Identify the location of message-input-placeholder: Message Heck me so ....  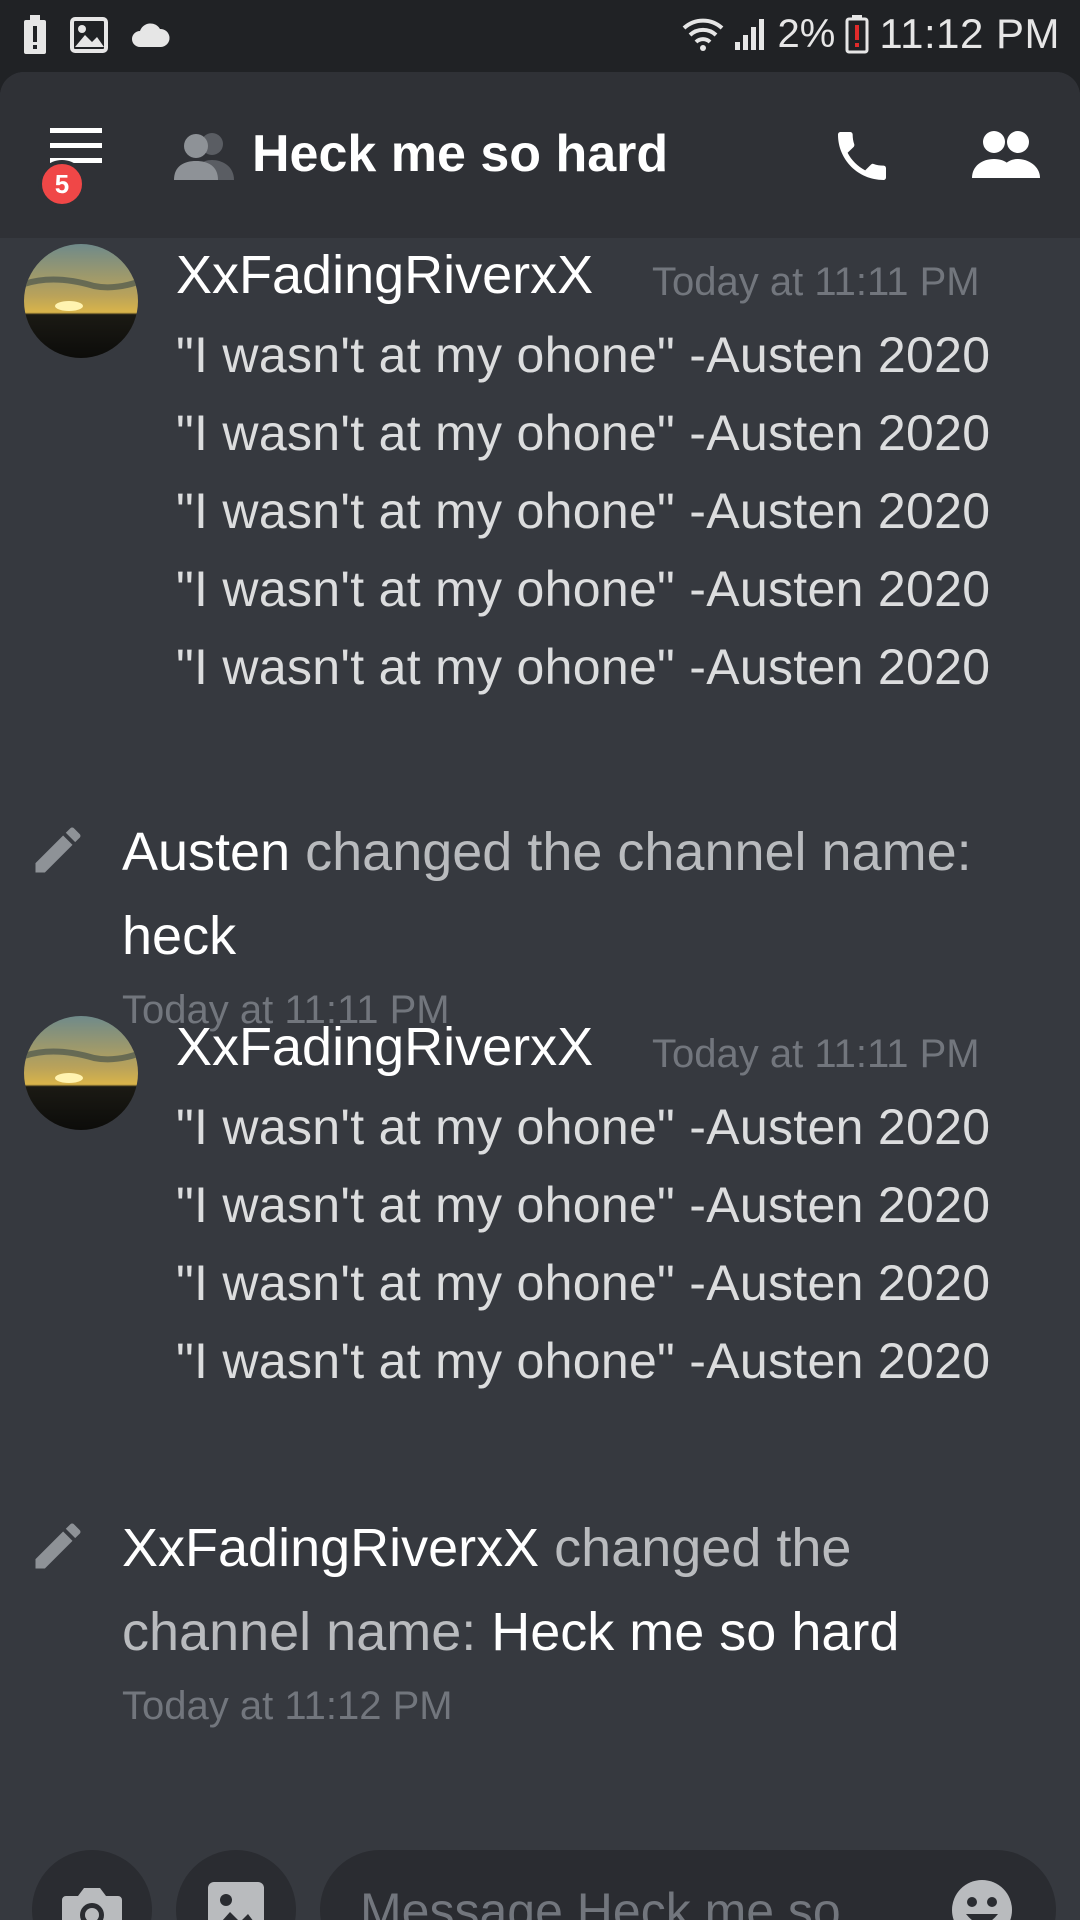
(628, 1901).